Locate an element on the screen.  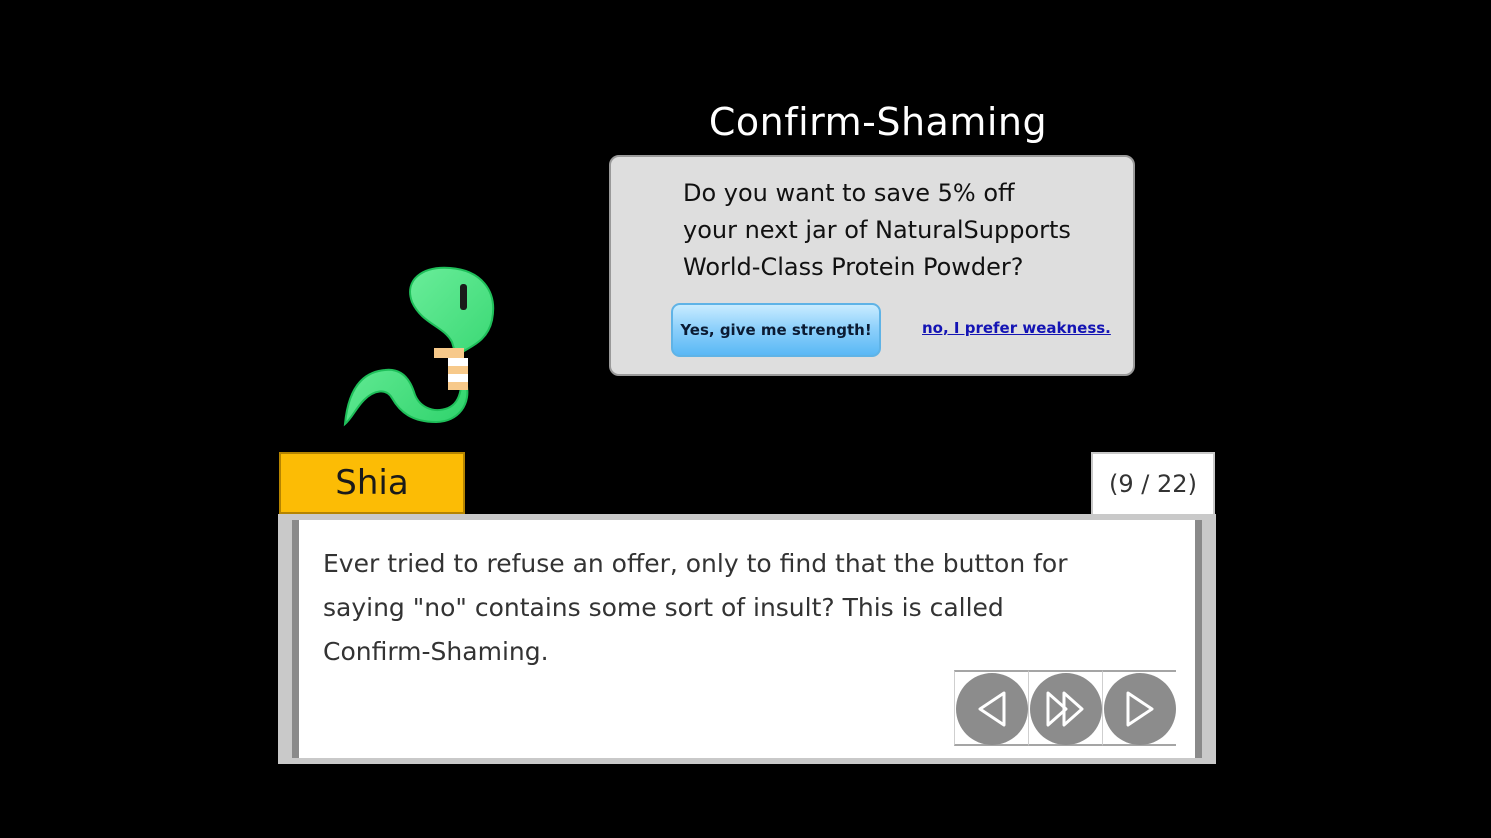
scarf is located at coordinates (451, 369).